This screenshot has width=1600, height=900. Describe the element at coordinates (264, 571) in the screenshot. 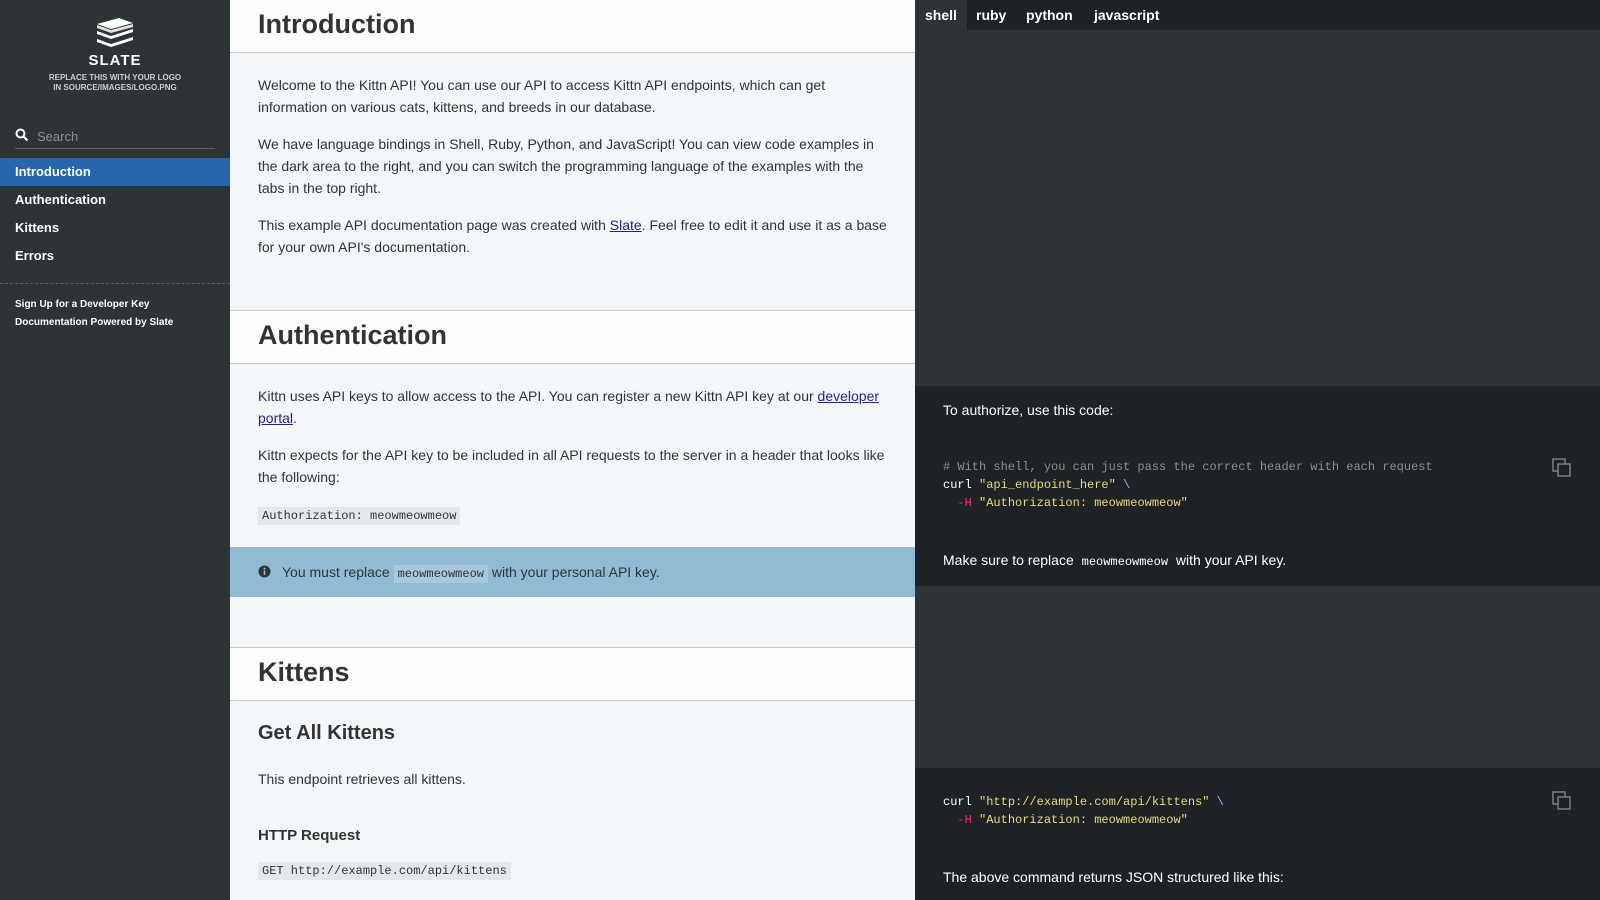

I see `info-icon` at that location.